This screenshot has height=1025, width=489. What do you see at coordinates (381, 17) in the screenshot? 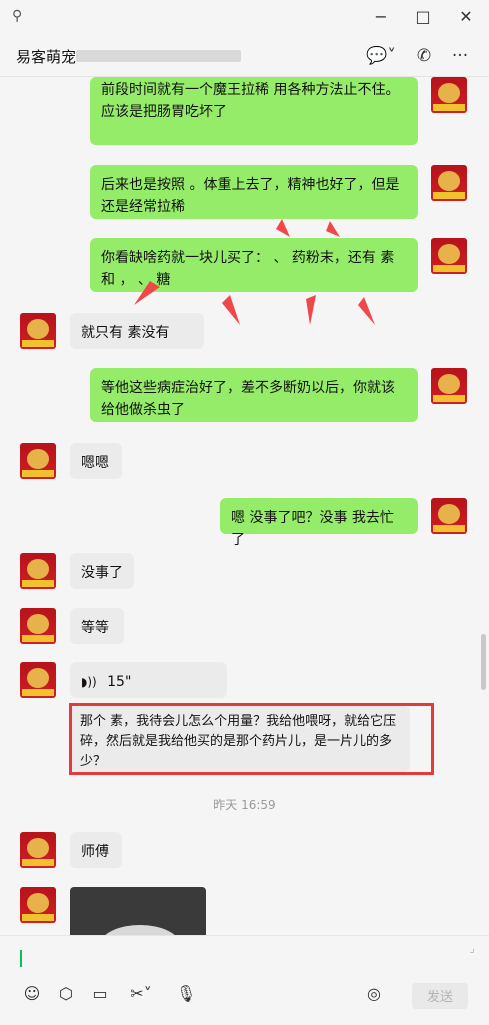
I see `minimize-button: −` at bounding box center [381, 17].